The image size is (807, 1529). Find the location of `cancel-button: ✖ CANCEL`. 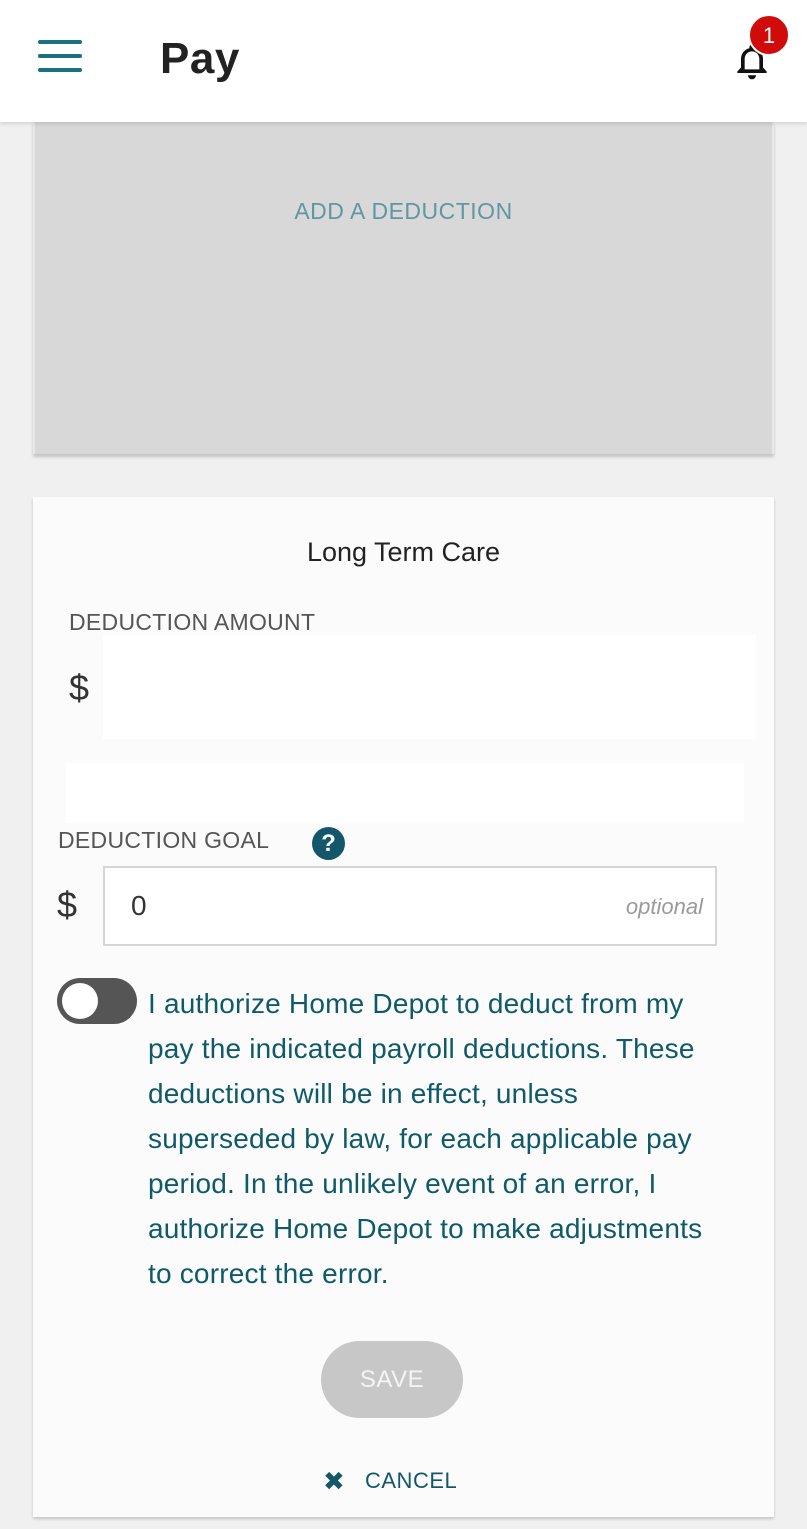

cancel-button: ✖ CANCEL is located at coordinates (390, 1481).